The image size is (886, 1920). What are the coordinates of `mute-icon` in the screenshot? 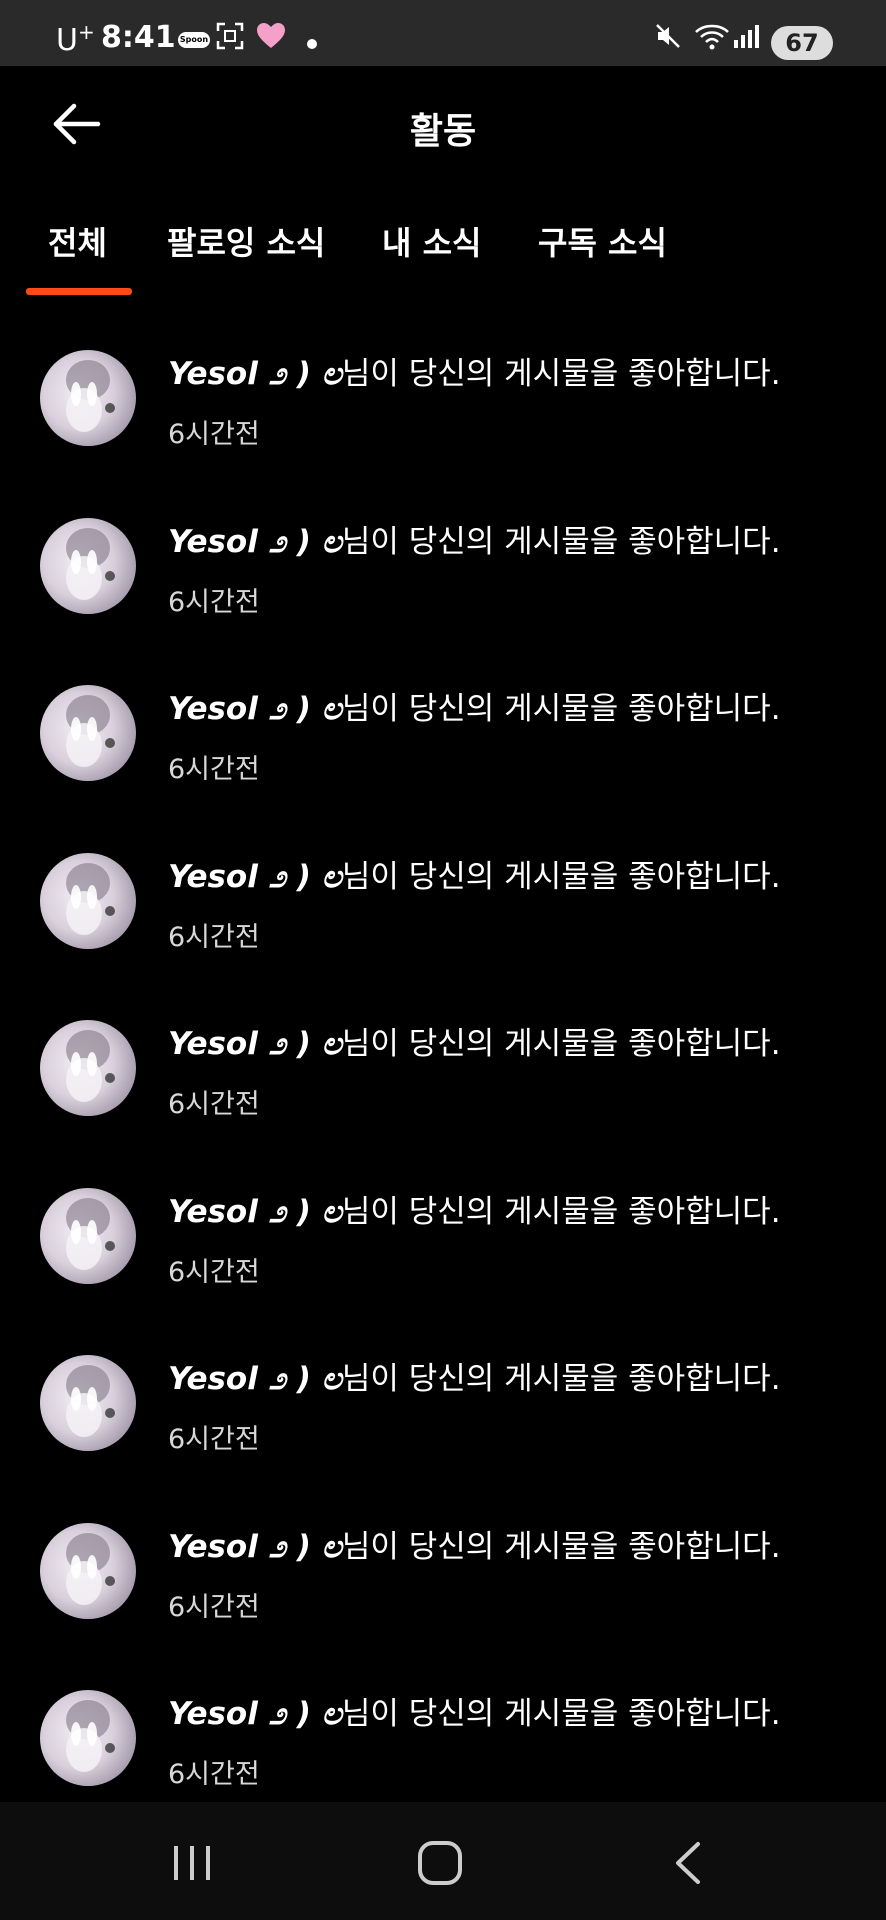 It's located at (668, 38).